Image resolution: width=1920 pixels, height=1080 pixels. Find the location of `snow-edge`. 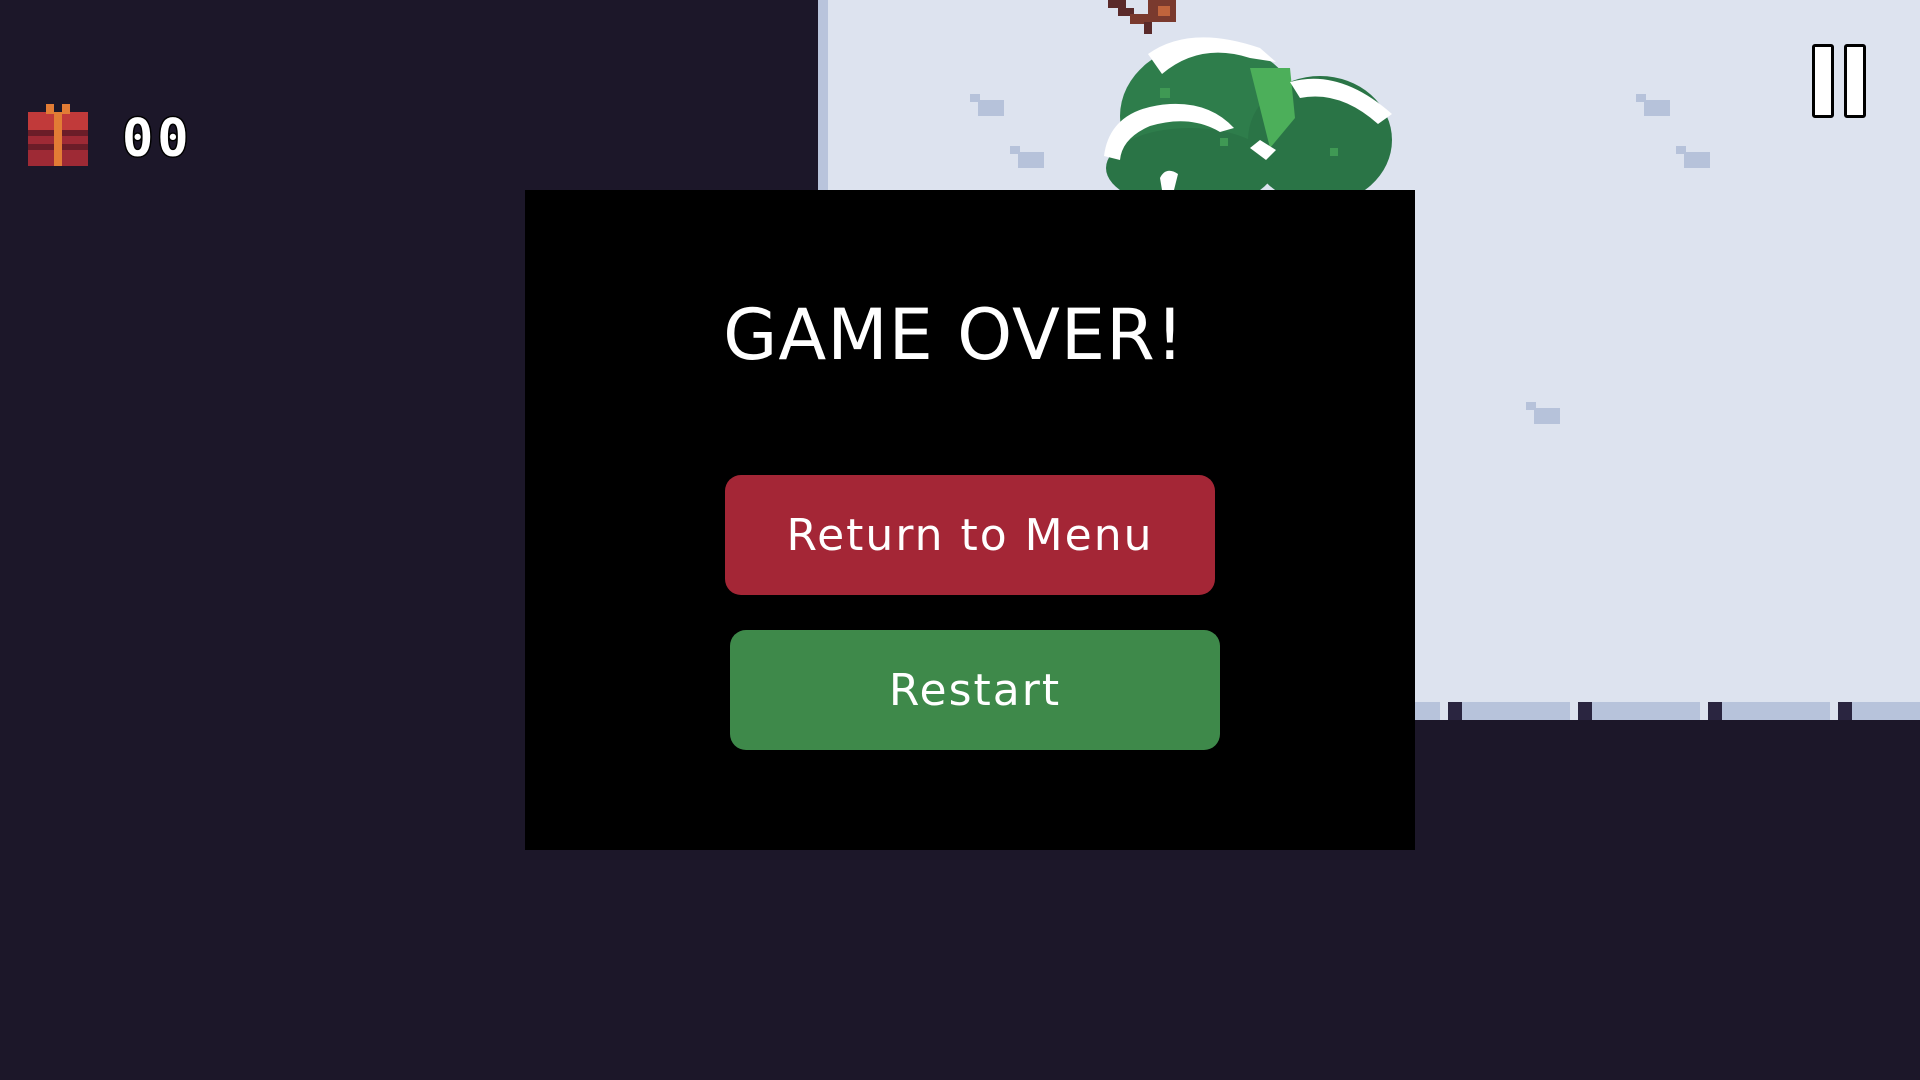

snow-edge is located at coordinates (823, 95).